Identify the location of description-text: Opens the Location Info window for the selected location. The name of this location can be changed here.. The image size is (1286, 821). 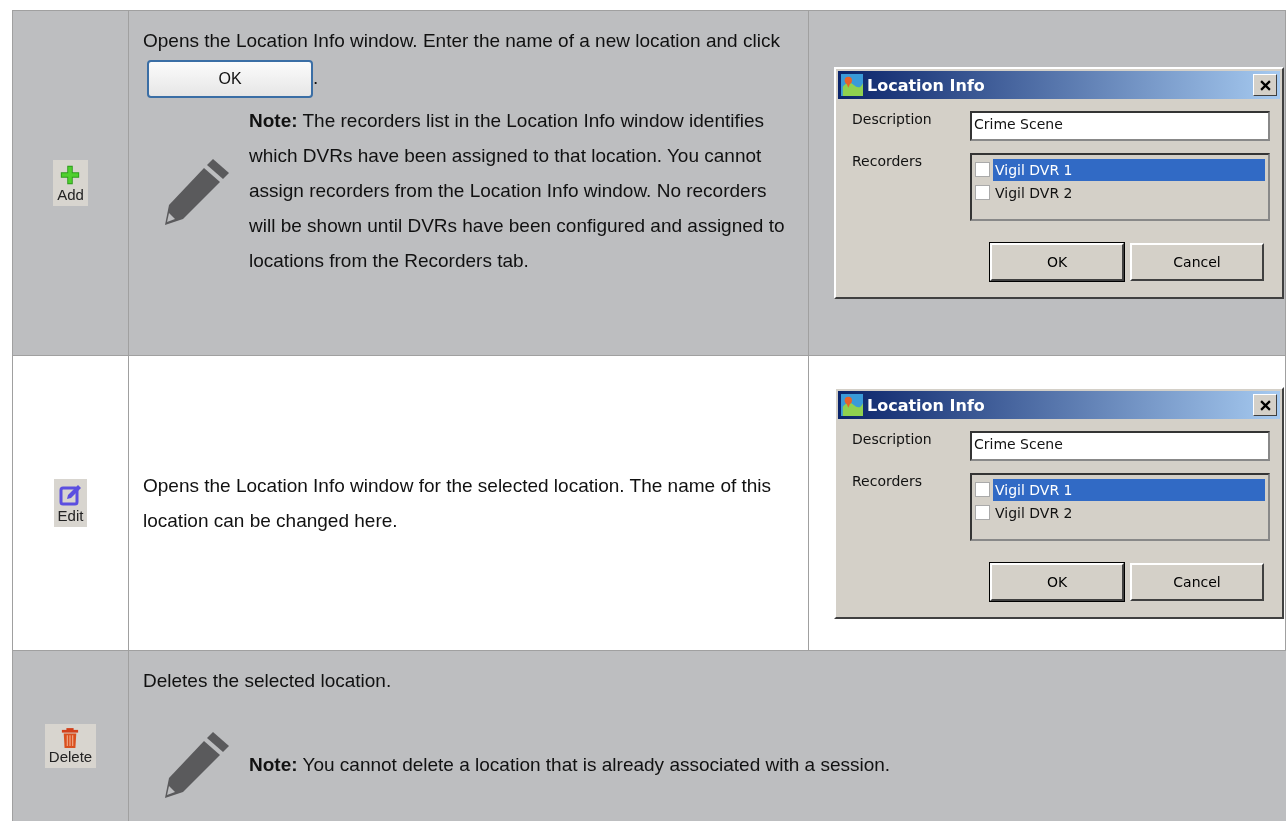
(458, 503).